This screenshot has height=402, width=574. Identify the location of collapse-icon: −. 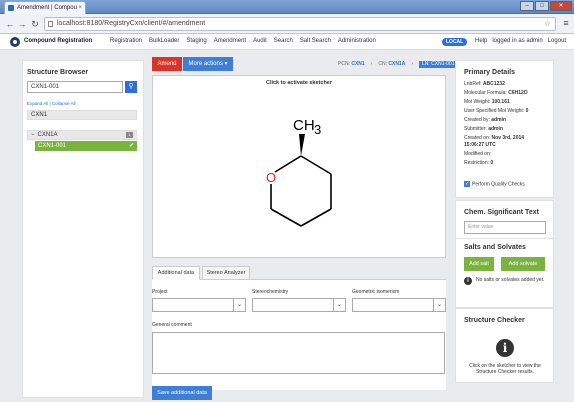
(33, 135).